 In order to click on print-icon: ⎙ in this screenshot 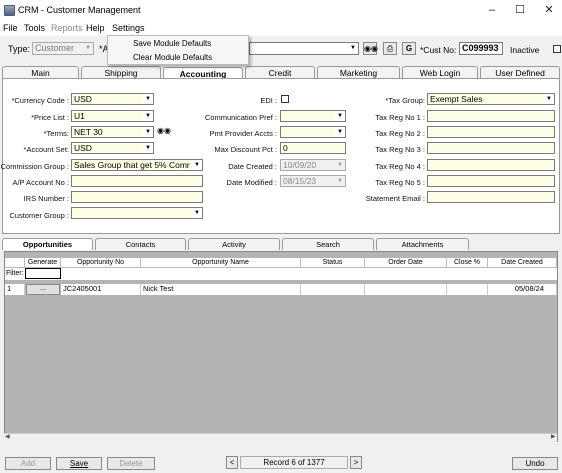, I will do `click(390, 48)`.